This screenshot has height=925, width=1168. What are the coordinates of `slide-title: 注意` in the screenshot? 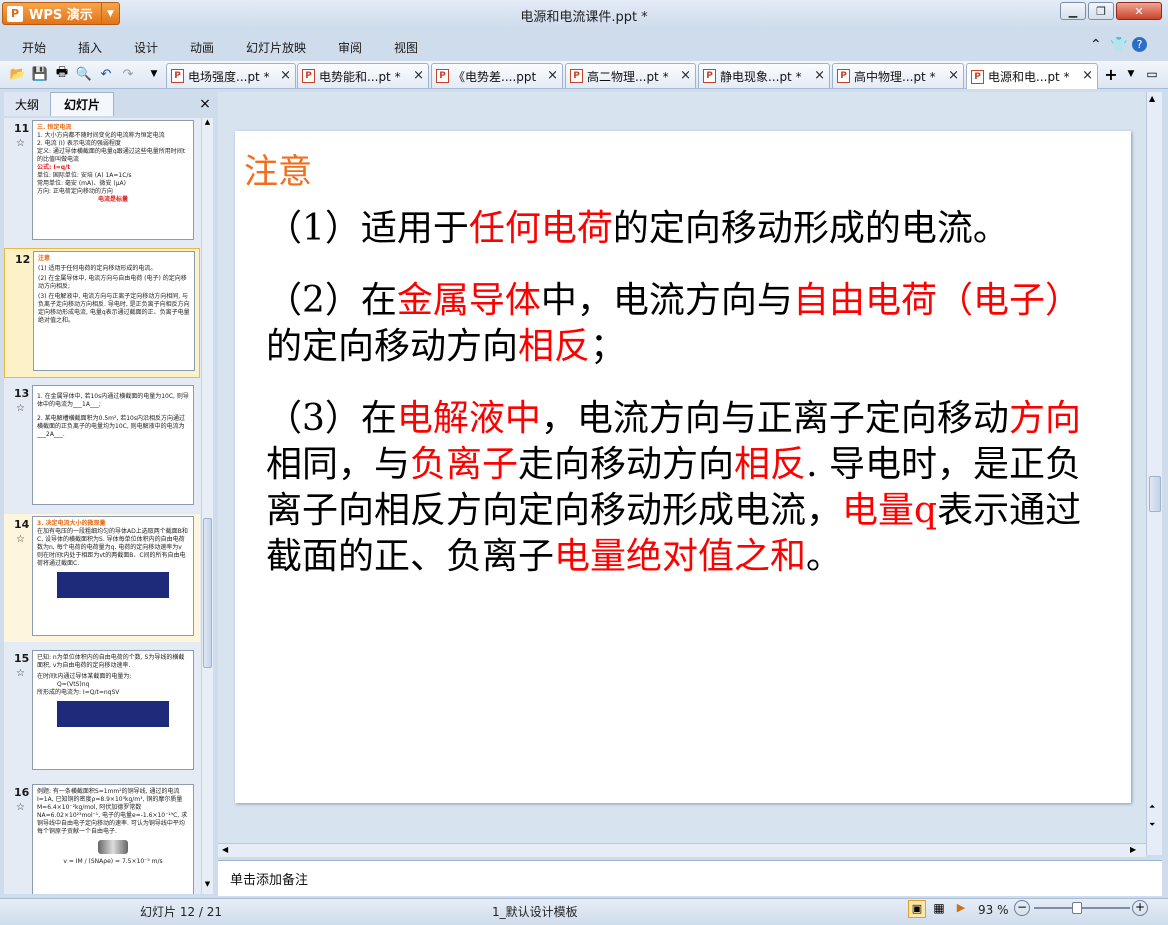 It's located at (278, 168).